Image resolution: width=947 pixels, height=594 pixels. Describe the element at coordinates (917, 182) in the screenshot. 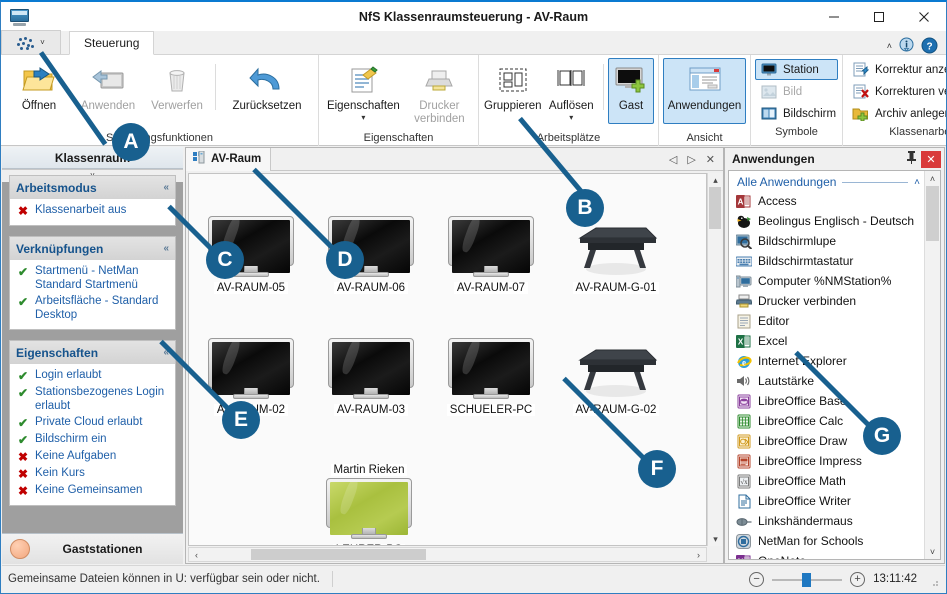

I see `chevron-up-icon: ˄` at that location.